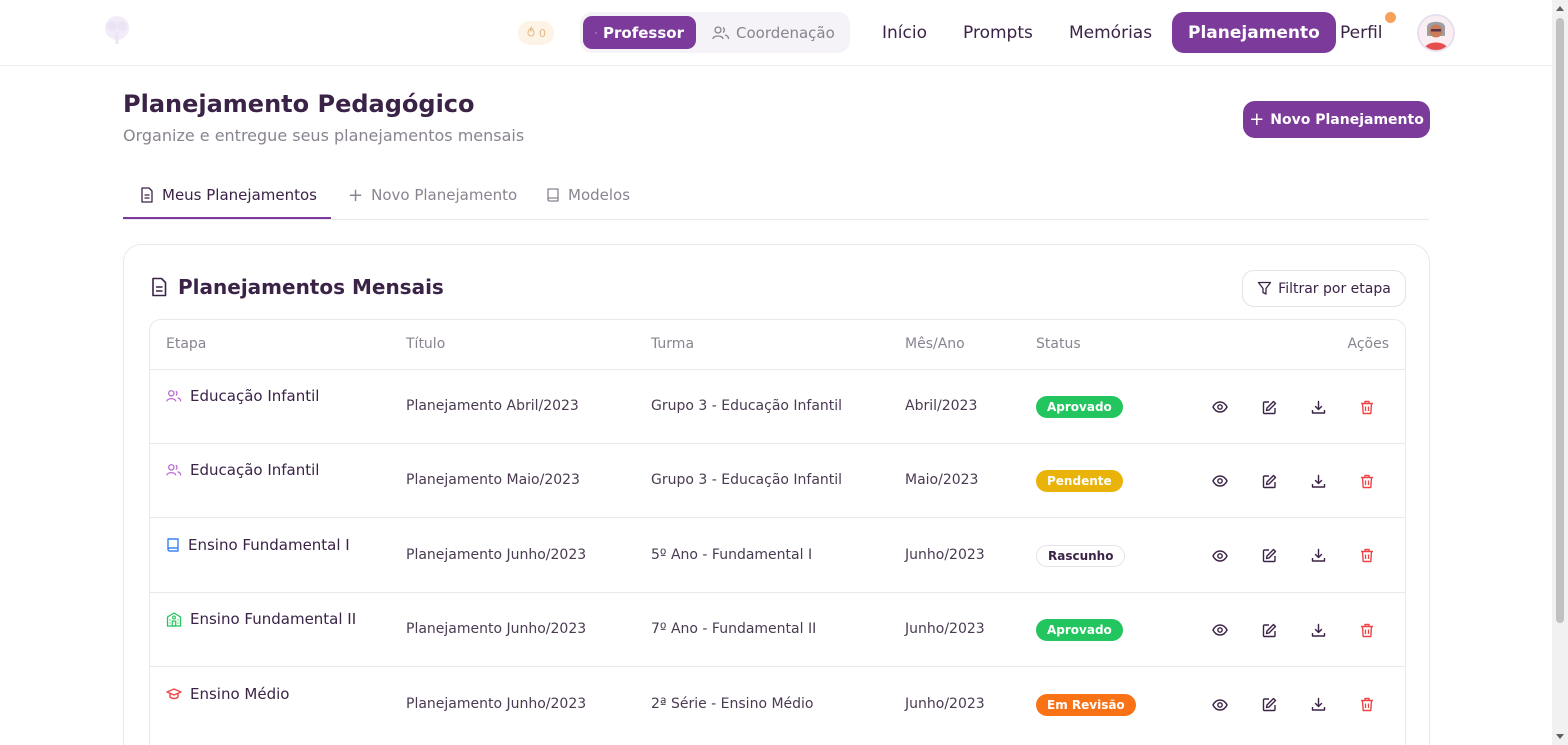  I want to click on scroll-up-arrow, so click(1560, 8).